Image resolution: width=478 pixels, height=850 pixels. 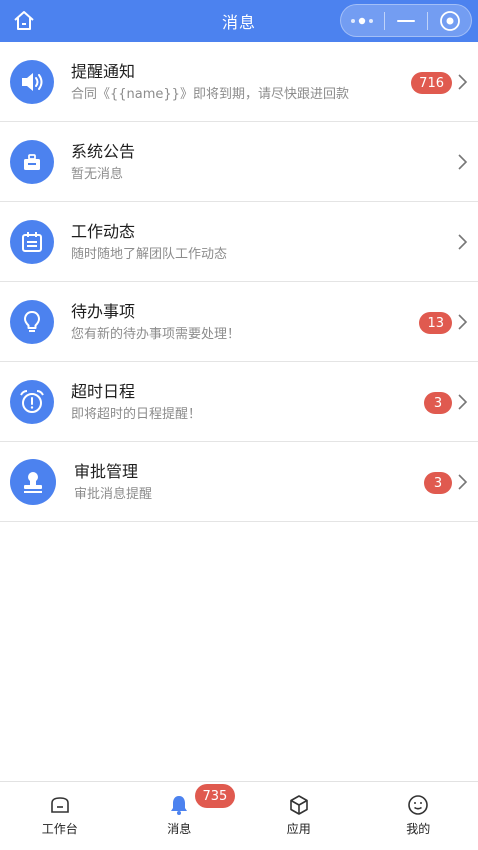 I want to click on minimize-button, so click(x=406, y=20).